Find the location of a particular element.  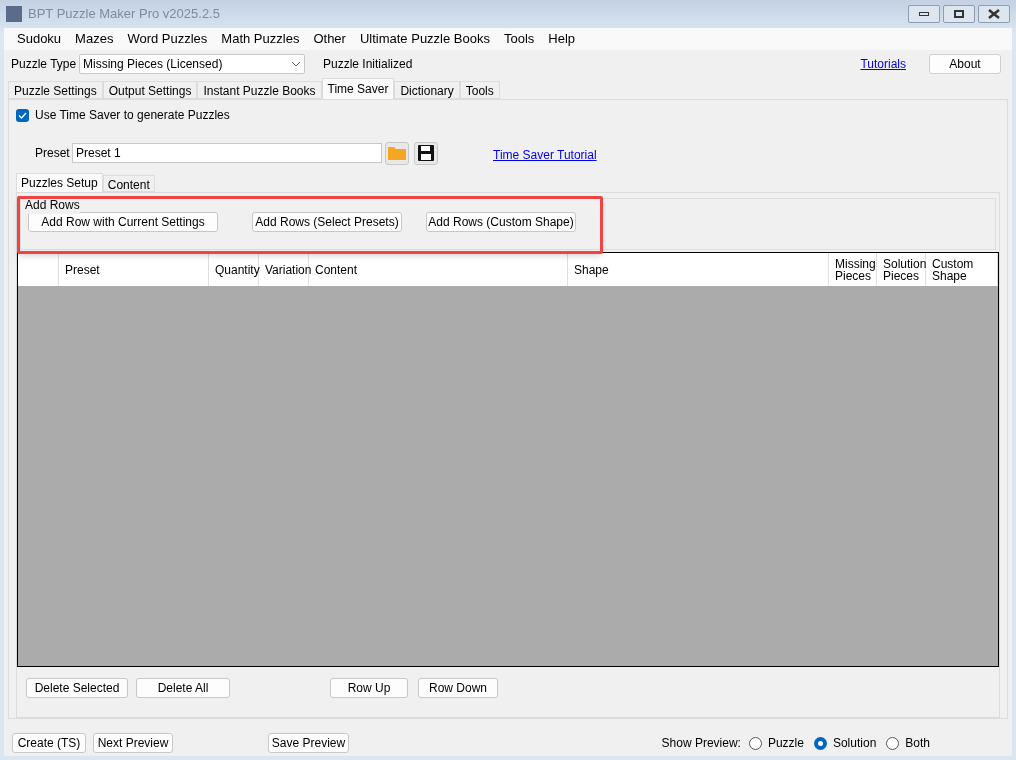

chevron-down-icon is located at coordinates (296, 64).